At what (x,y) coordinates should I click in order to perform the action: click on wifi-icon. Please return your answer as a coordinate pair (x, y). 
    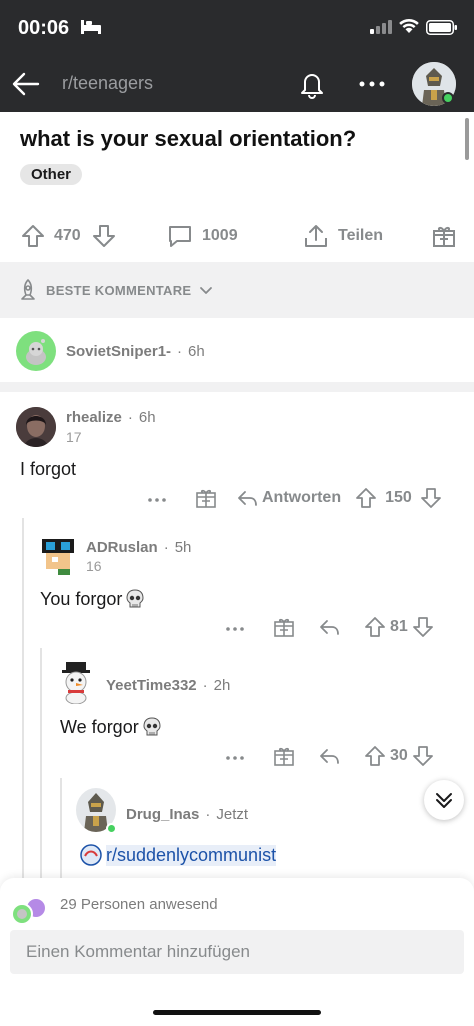
    Looking at the image, I should click on (409, 25).